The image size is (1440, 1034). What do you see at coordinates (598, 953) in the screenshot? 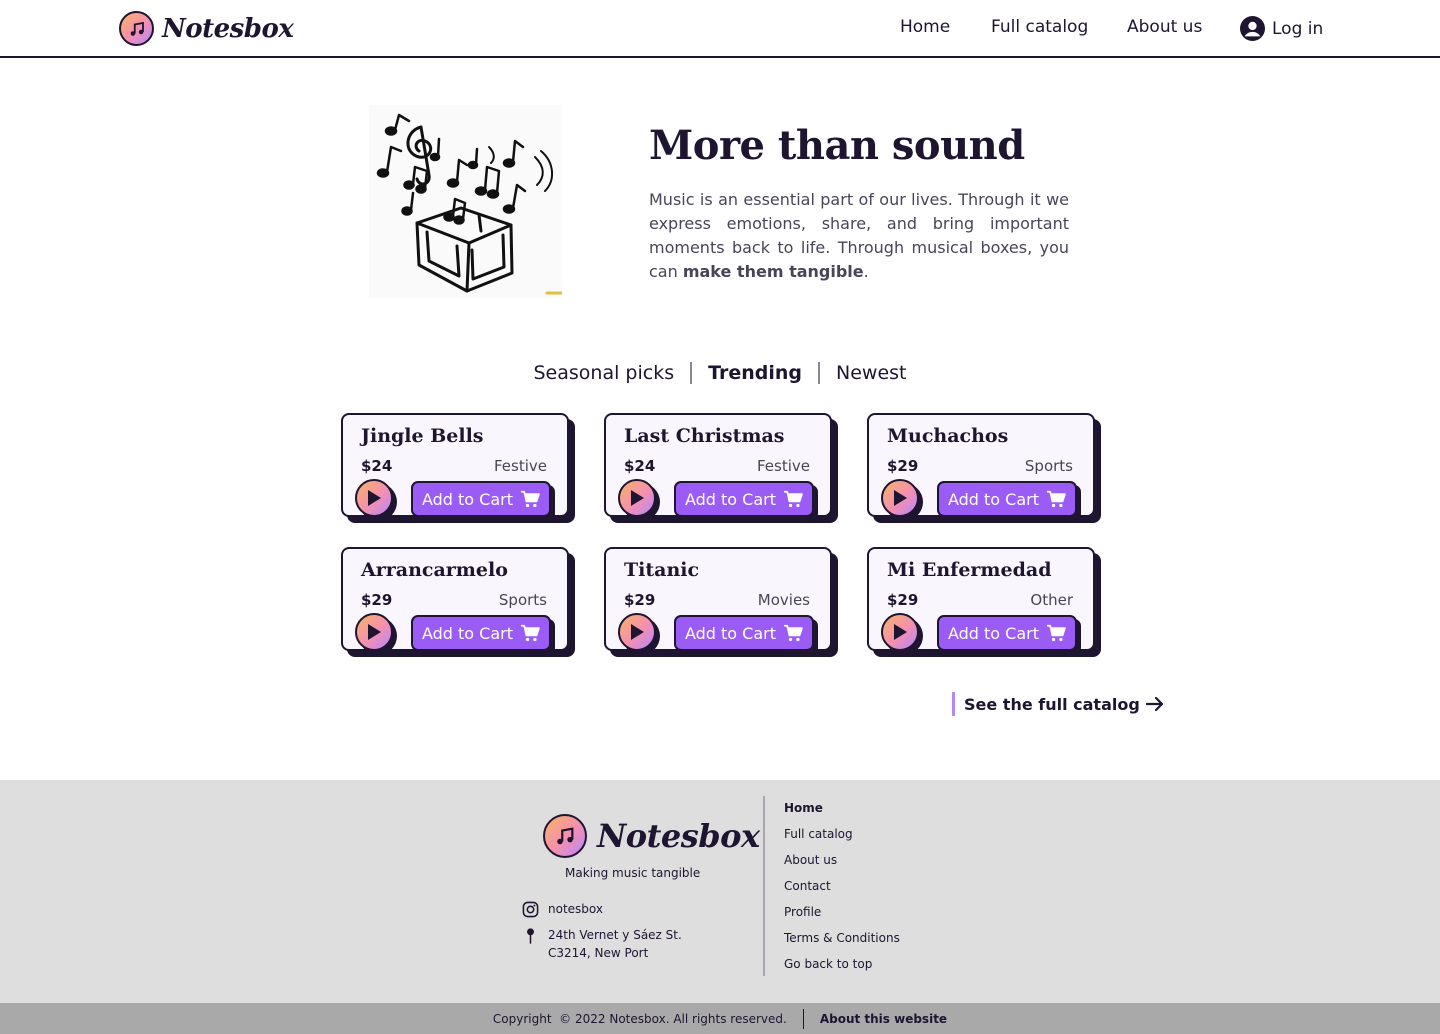
I see `address-line-2: C3214, New Port` at bounding box center [598, 953].